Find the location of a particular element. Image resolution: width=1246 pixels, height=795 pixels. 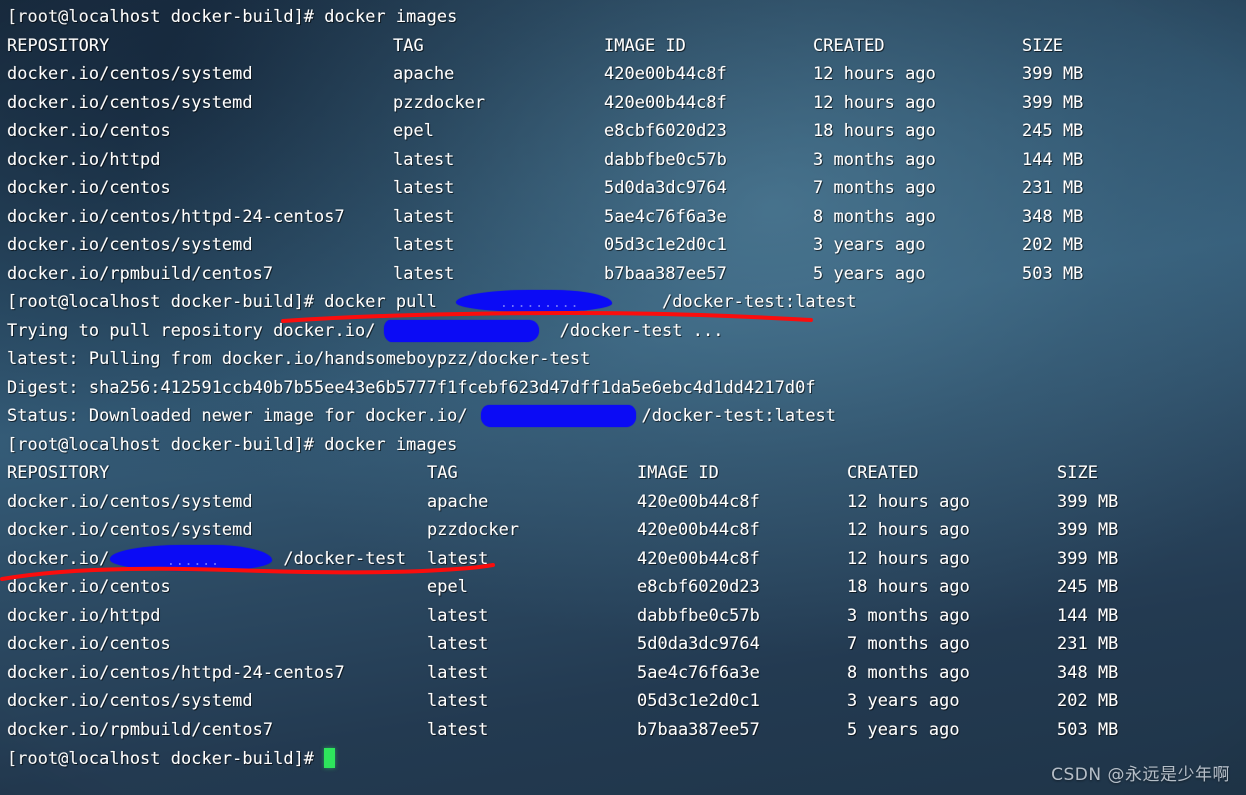

cell-size: 202 MB is located at coordinates (1053, 245).